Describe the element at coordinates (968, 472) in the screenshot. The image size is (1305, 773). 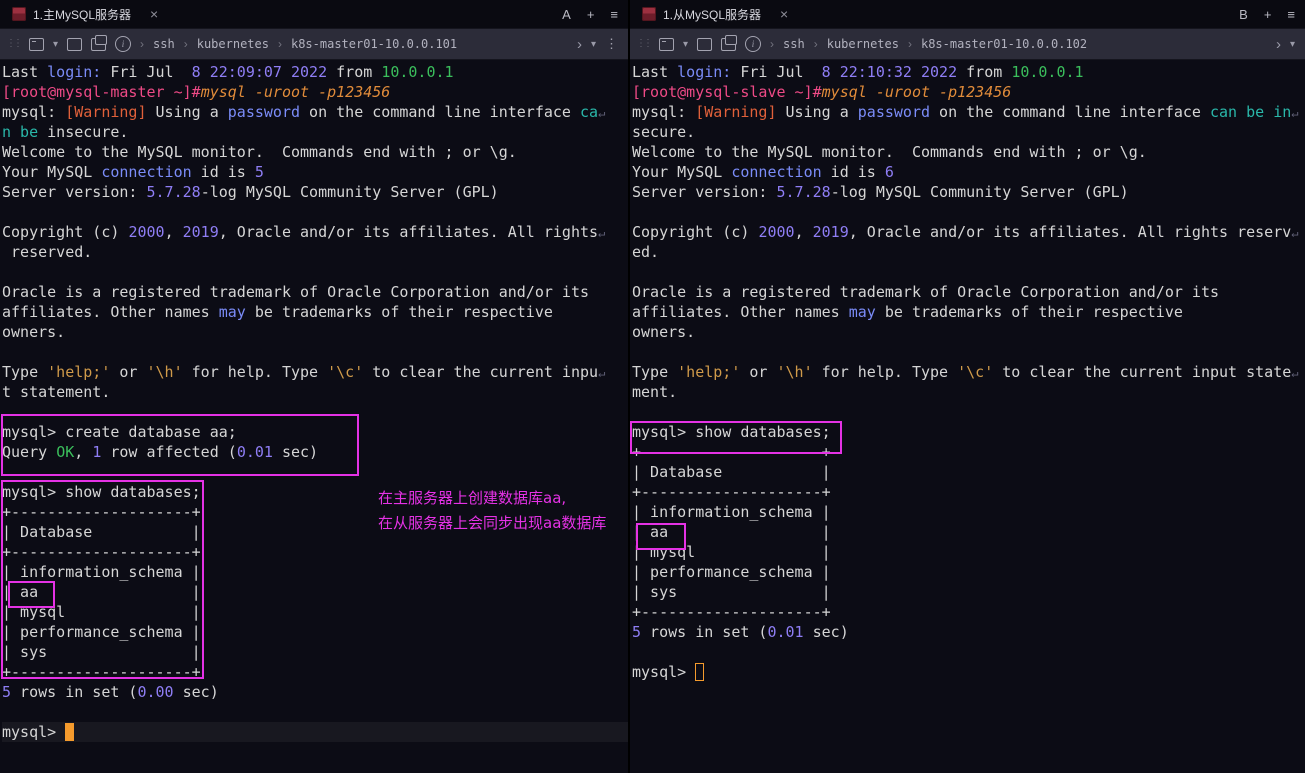
I see `terminal-line: | Database |` at that location.